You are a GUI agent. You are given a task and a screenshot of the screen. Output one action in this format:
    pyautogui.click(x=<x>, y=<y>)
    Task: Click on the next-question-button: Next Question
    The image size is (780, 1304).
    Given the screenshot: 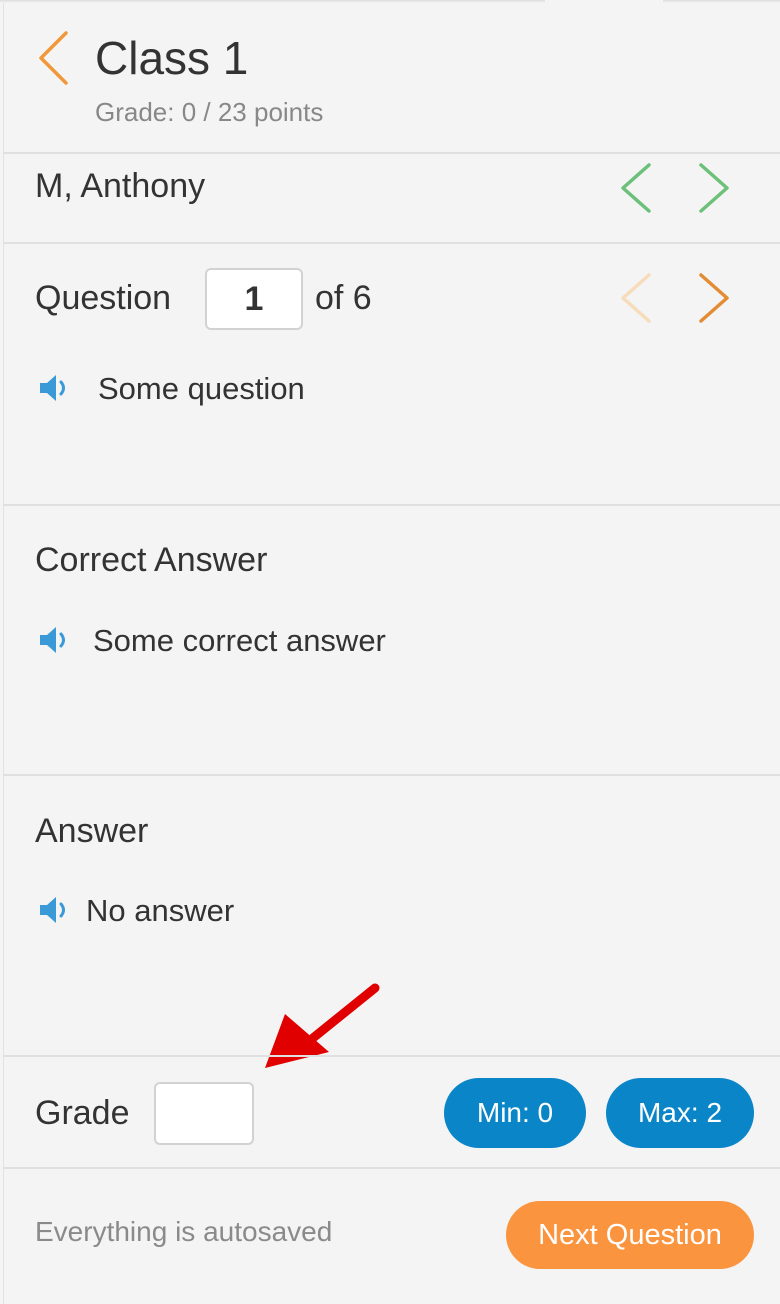 What is the action you would take?
    pyautogui.click(x=630, y=1235)
    